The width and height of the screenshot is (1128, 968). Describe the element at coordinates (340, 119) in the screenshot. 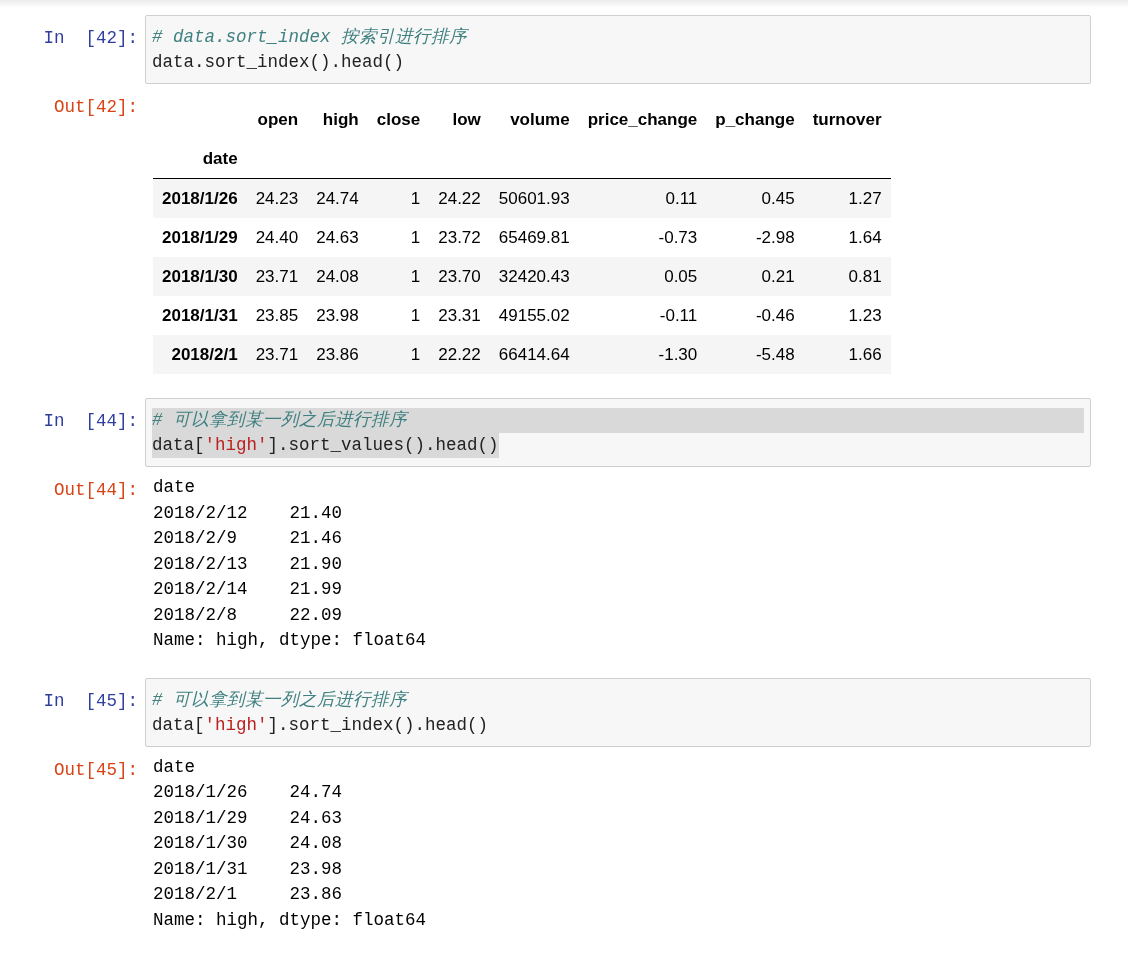

I see `column-header: high` at that location.